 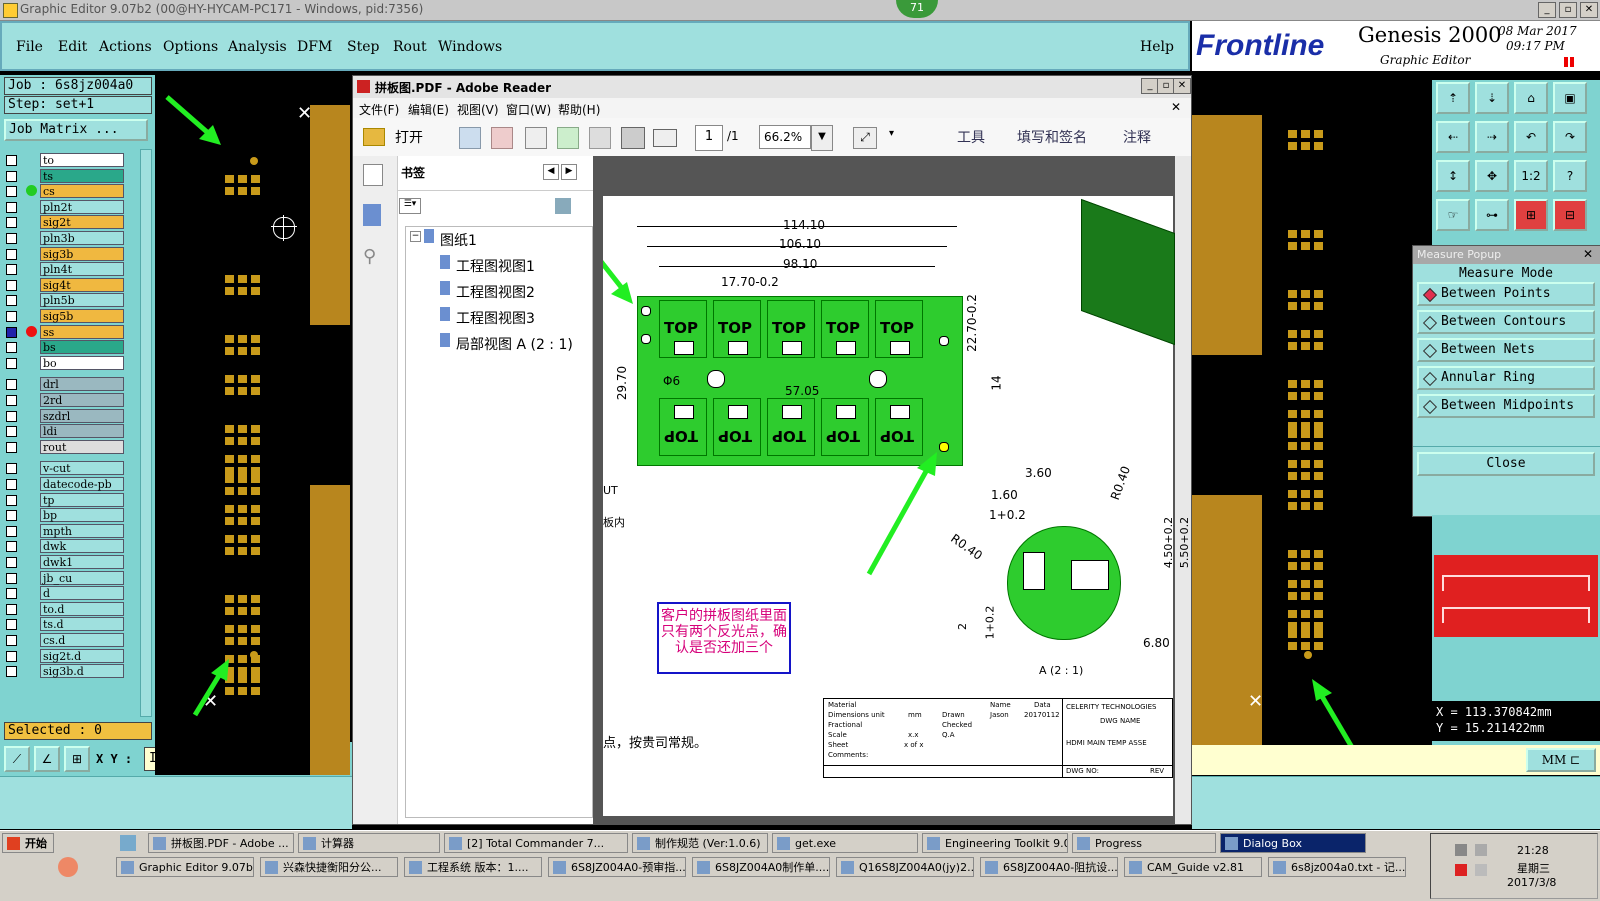 I want to click on layer-row: ts.d, so click(x=65, y=624).